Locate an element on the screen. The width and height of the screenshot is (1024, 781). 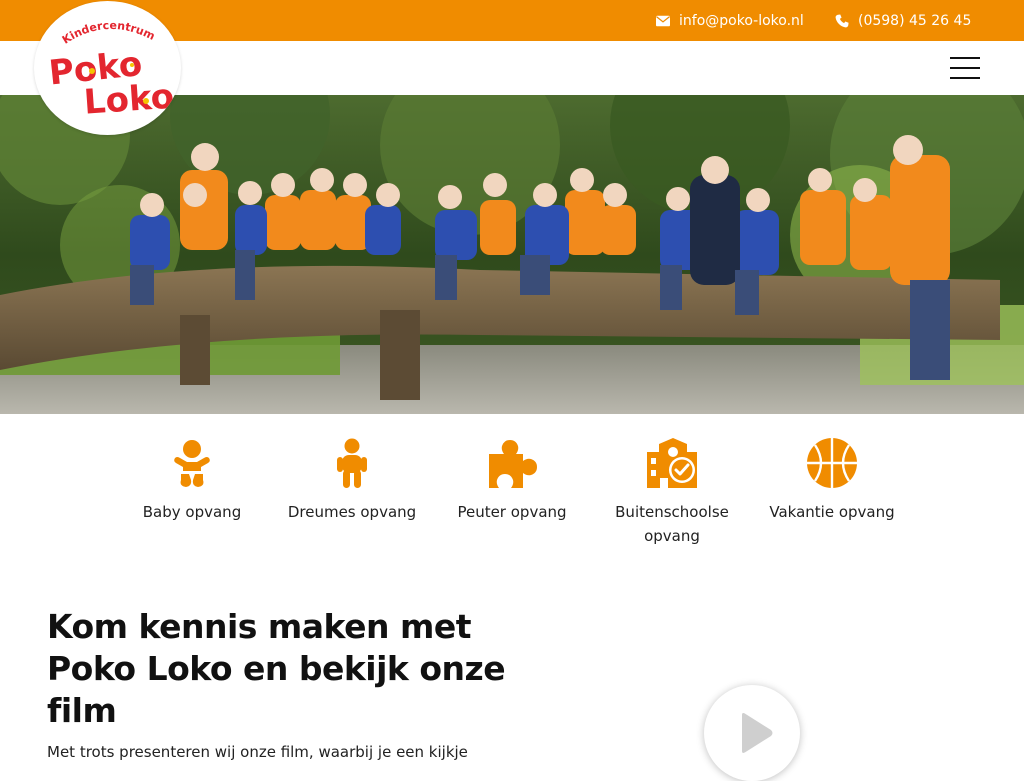
phone-icon is located at coordinates (842, 20).